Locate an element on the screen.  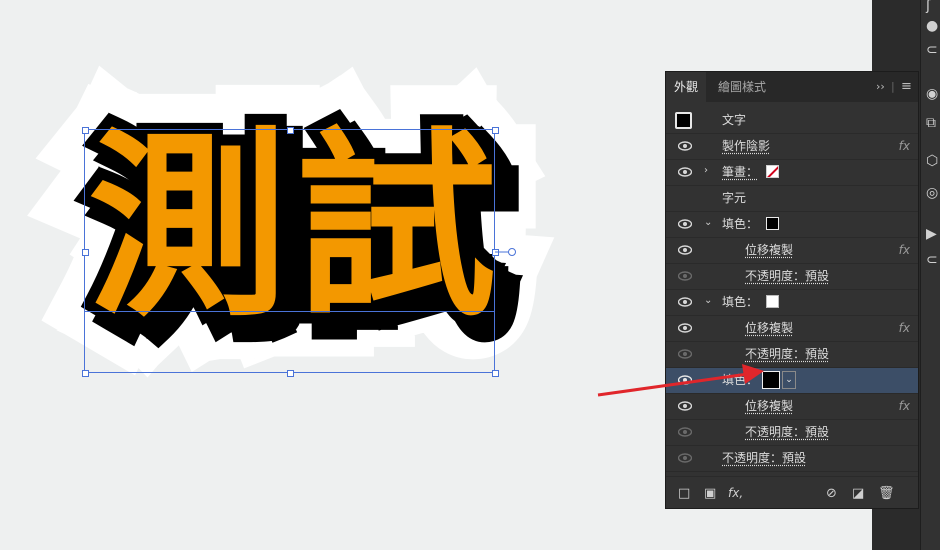
text-out-port-icon is located at coordinates (507, 252).